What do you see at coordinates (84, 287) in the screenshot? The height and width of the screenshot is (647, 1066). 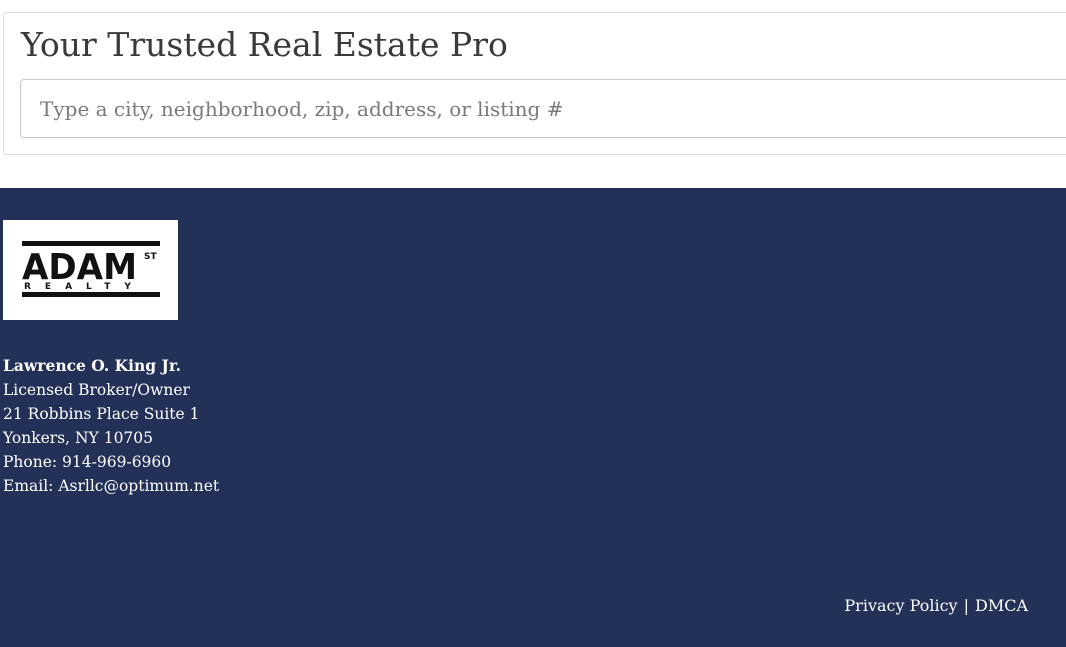 I see `svg-text: REALTY` at bounding box center [84, 287].